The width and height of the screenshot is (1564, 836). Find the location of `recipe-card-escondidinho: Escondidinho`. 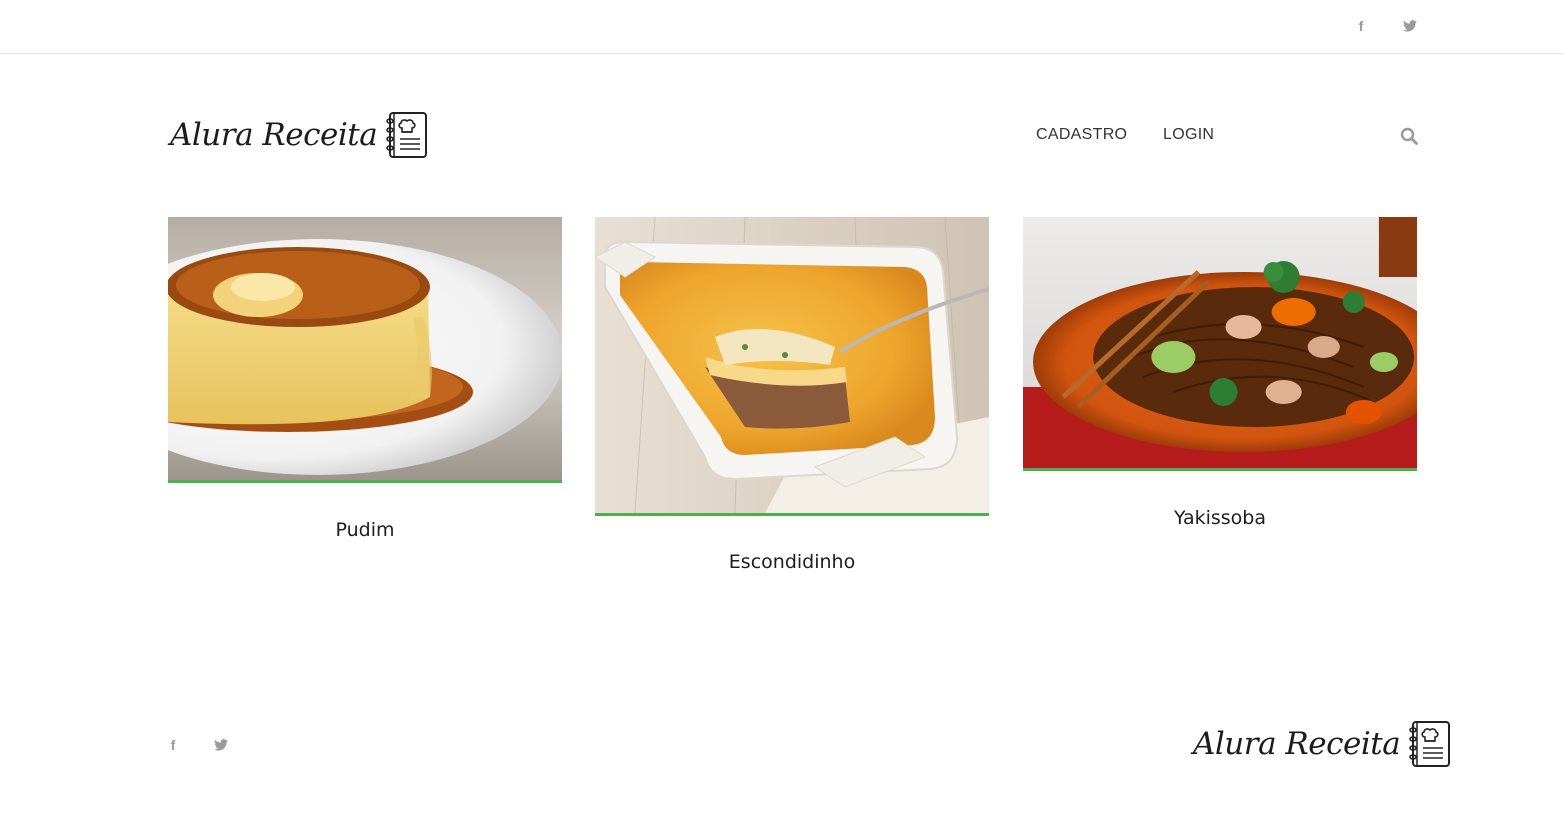

recipe-card-escondidinho: Escondidinho is located at coordinates (792, 395).